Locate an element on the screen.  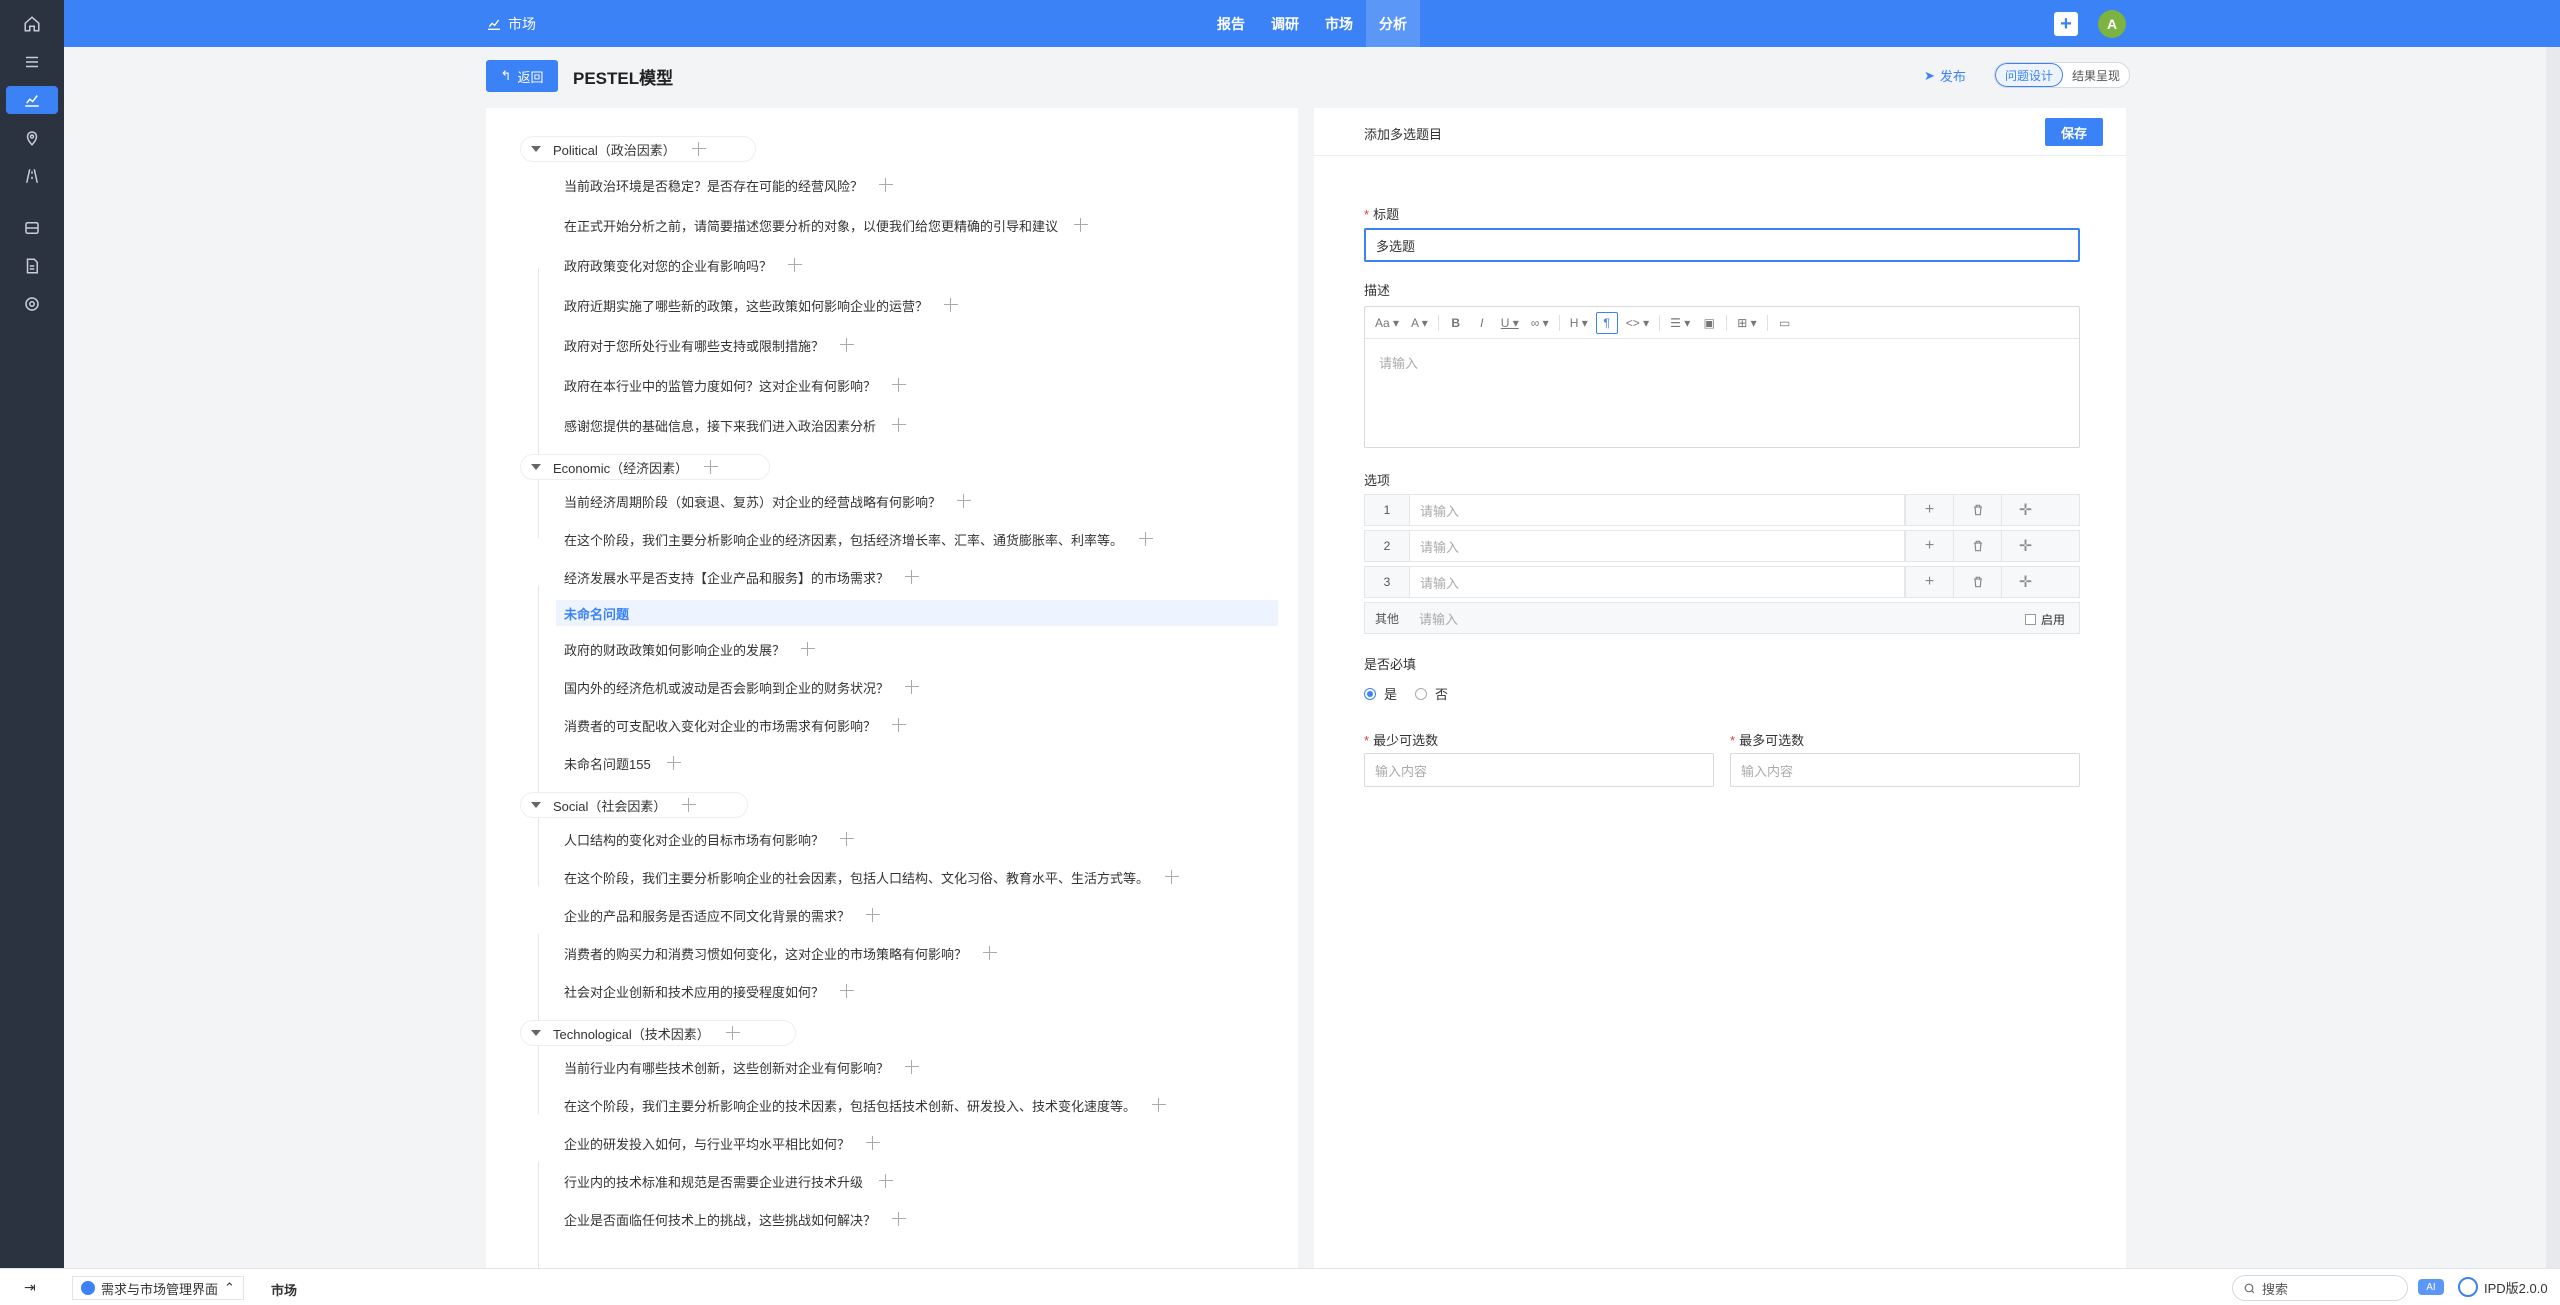
question-item: 当前政治环境是否稳定？是否存在可能的经营风险？ is located at coordinates (729, 185).